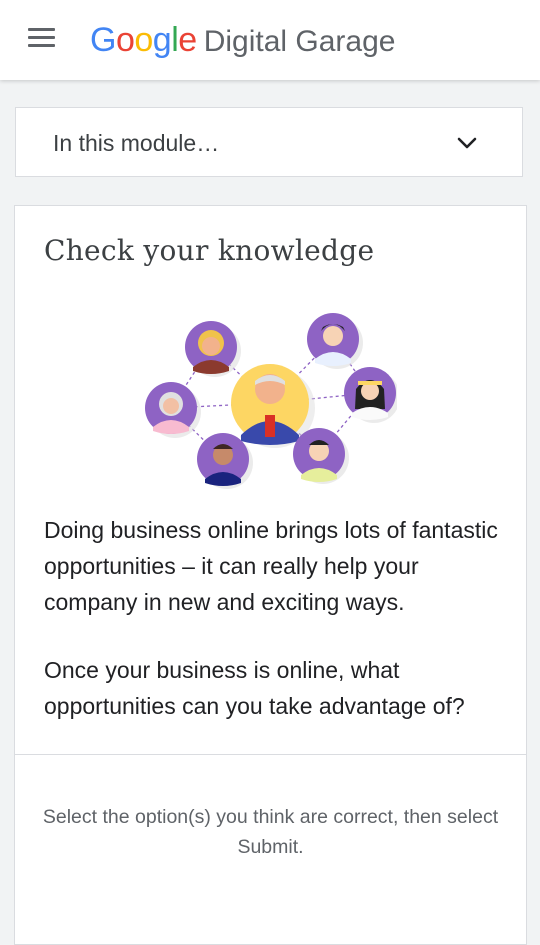 The image size is (540, 945). Describe the element at coordinates (103, 40) in the screenshot. I see `brand-letter: G` at that location.